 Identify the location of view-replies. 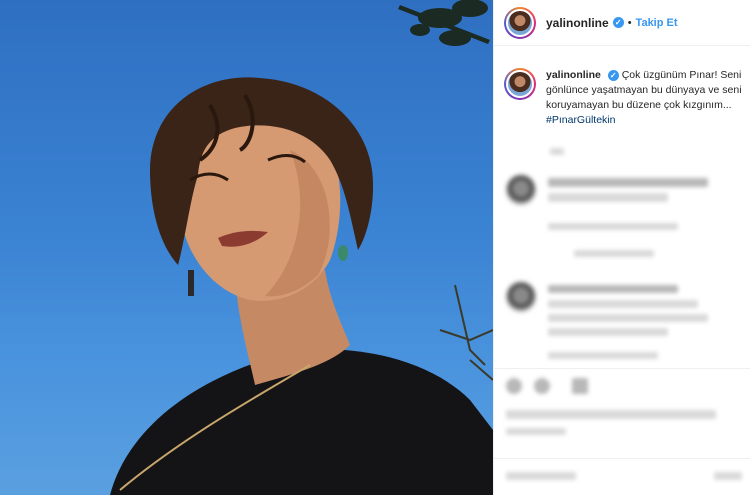
(614, 253).